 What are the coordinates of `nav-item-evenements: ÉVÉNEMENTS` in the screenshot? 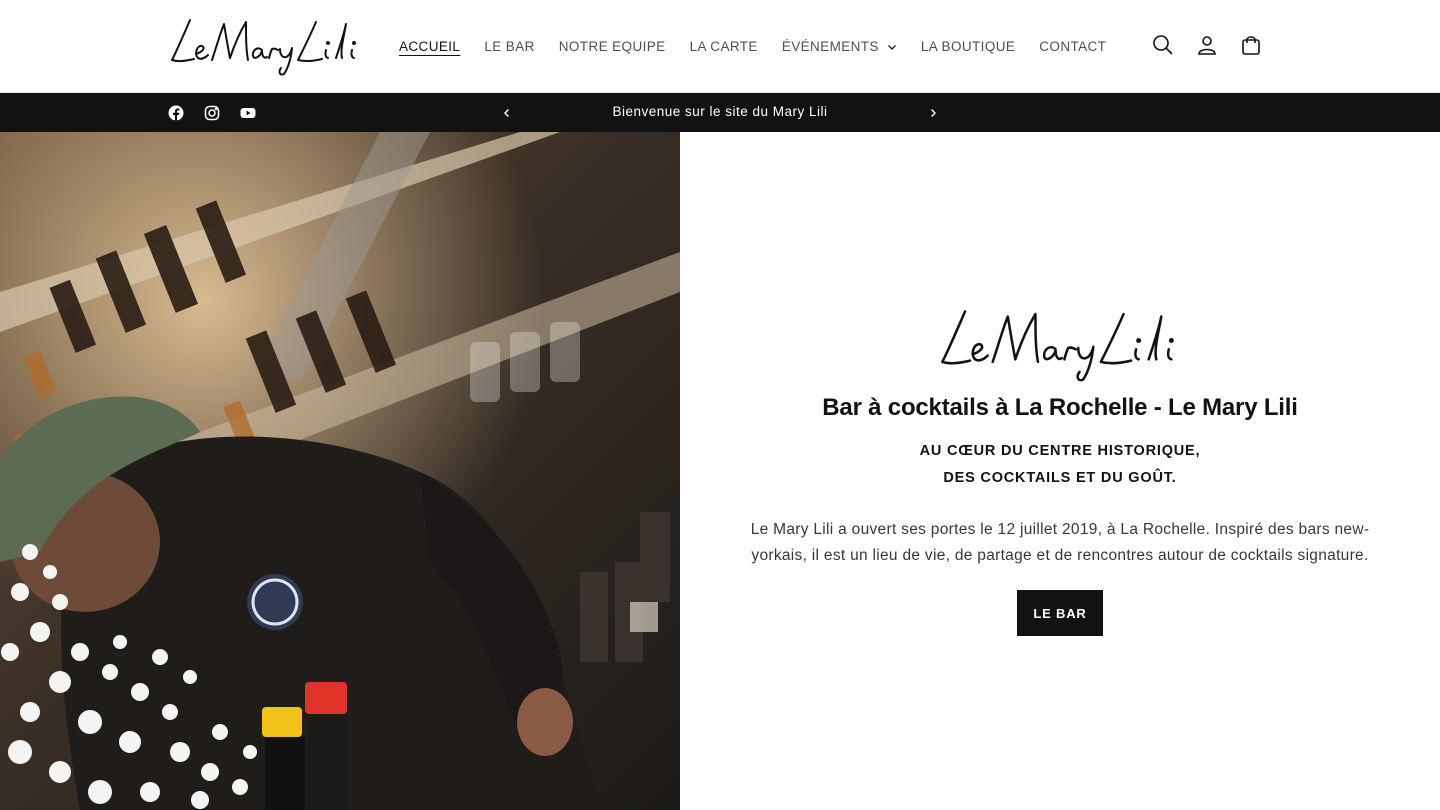 It's located at (839, 46).